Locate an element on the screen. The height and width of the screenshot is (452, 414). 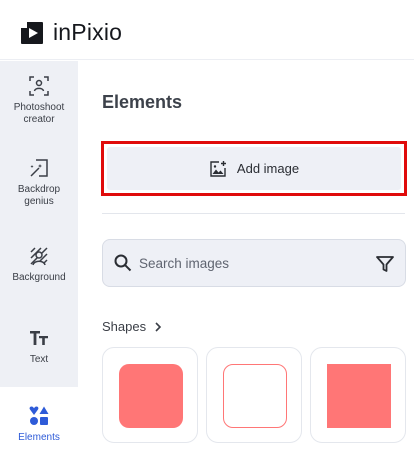
search-box is located at coordinates (254, 263).